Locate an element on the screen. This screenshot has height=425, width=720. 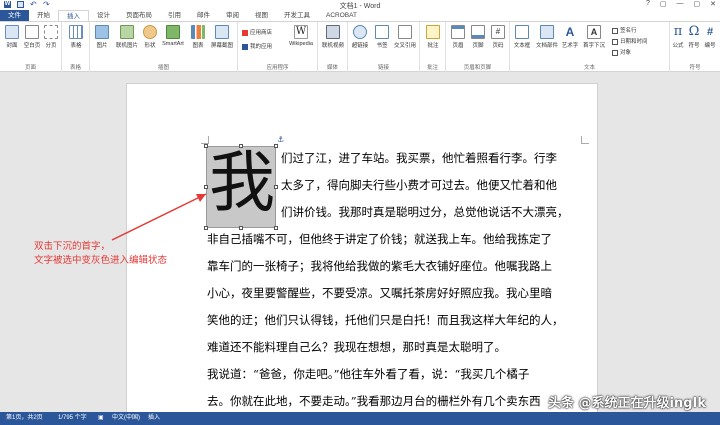
signature-icon is located at coordinates (615, 30).